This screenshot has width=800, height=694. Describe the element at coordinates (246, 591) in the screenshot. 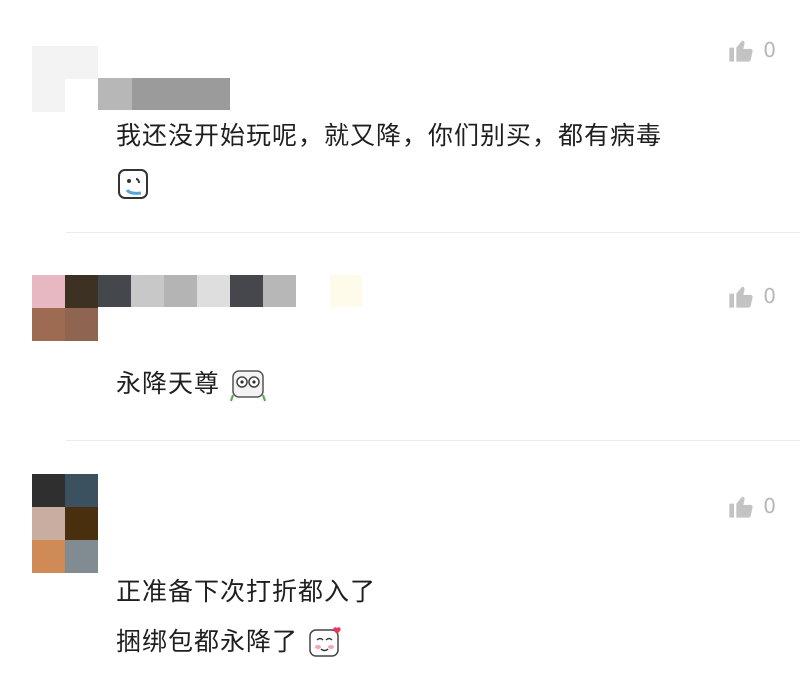

I see `comment-text-line-1: 正准备下次打折都入了` at that location.